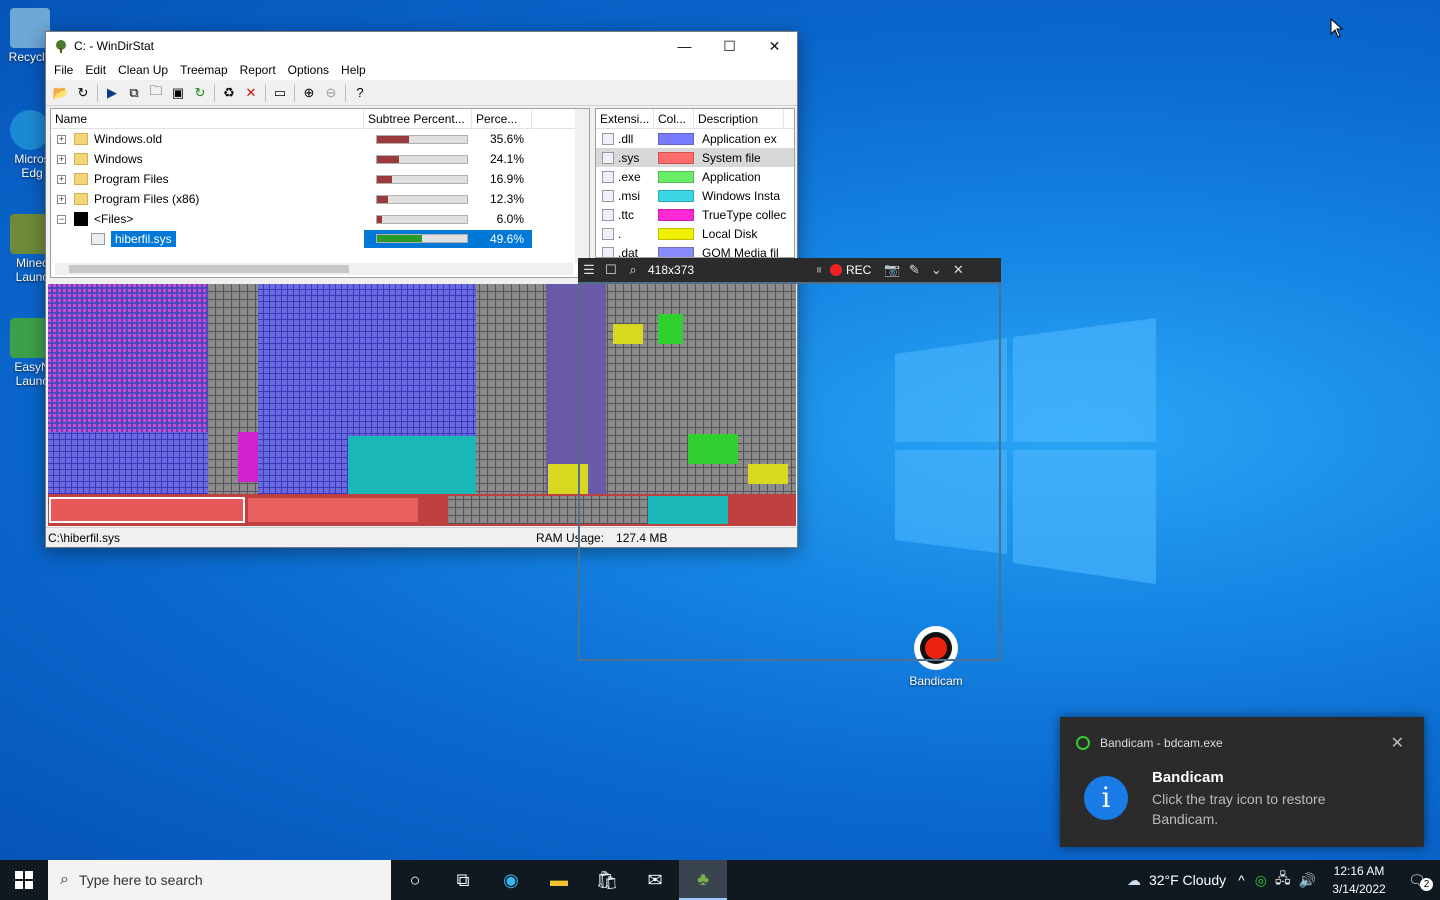 The width and height of the screenshot is (1440, 900). Describe the element at coordinates (836, 270) in the screenshot. I see `record-icon` at that location.